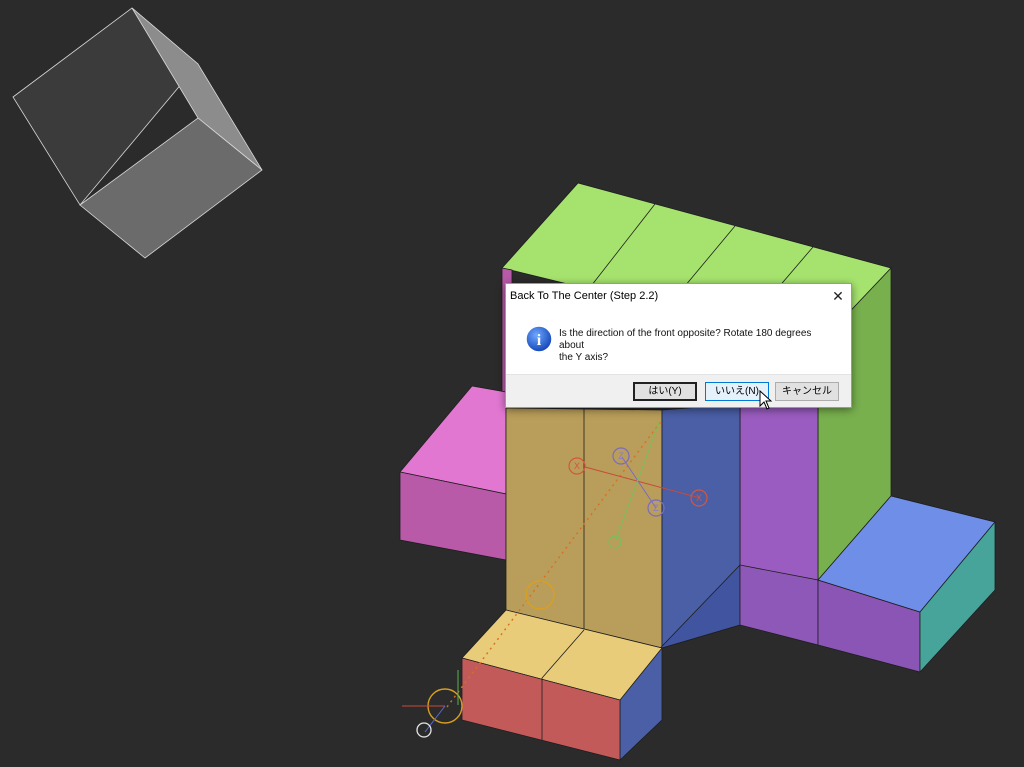 This screenshot has width=1024, height=767. Describe the element at coordinates (766, 400) in the screenshot. I see `mouse-cursor-icon` at that location.